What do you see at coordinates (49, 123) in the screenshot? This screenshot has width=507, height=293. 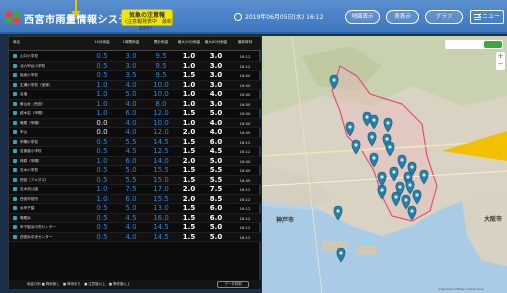 I see `station-name: 鳴尾（甲陽）` at bounding box center [49, 123].